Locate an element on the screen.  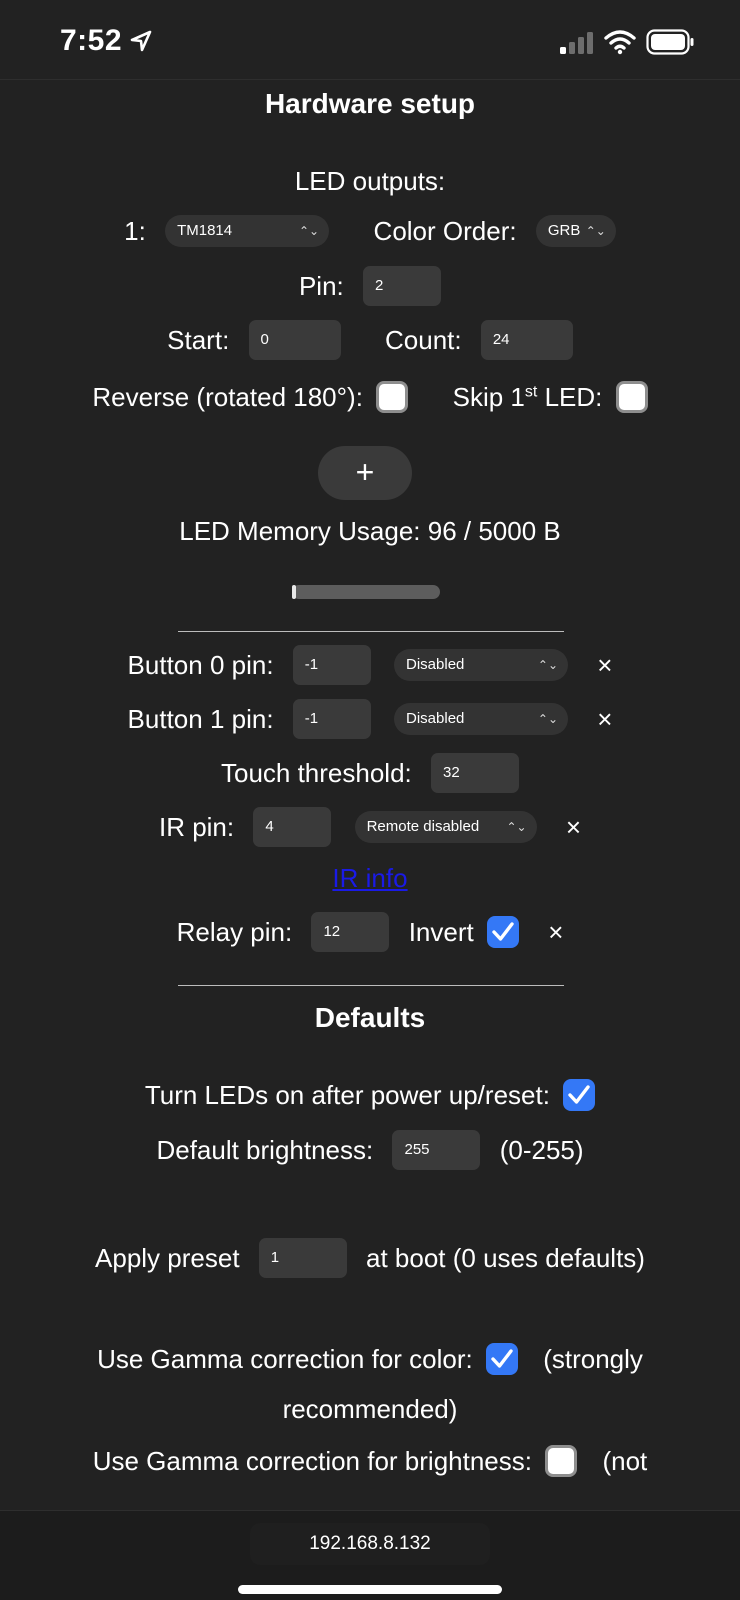
add-output-button: + is located at coordinates (365, 473).